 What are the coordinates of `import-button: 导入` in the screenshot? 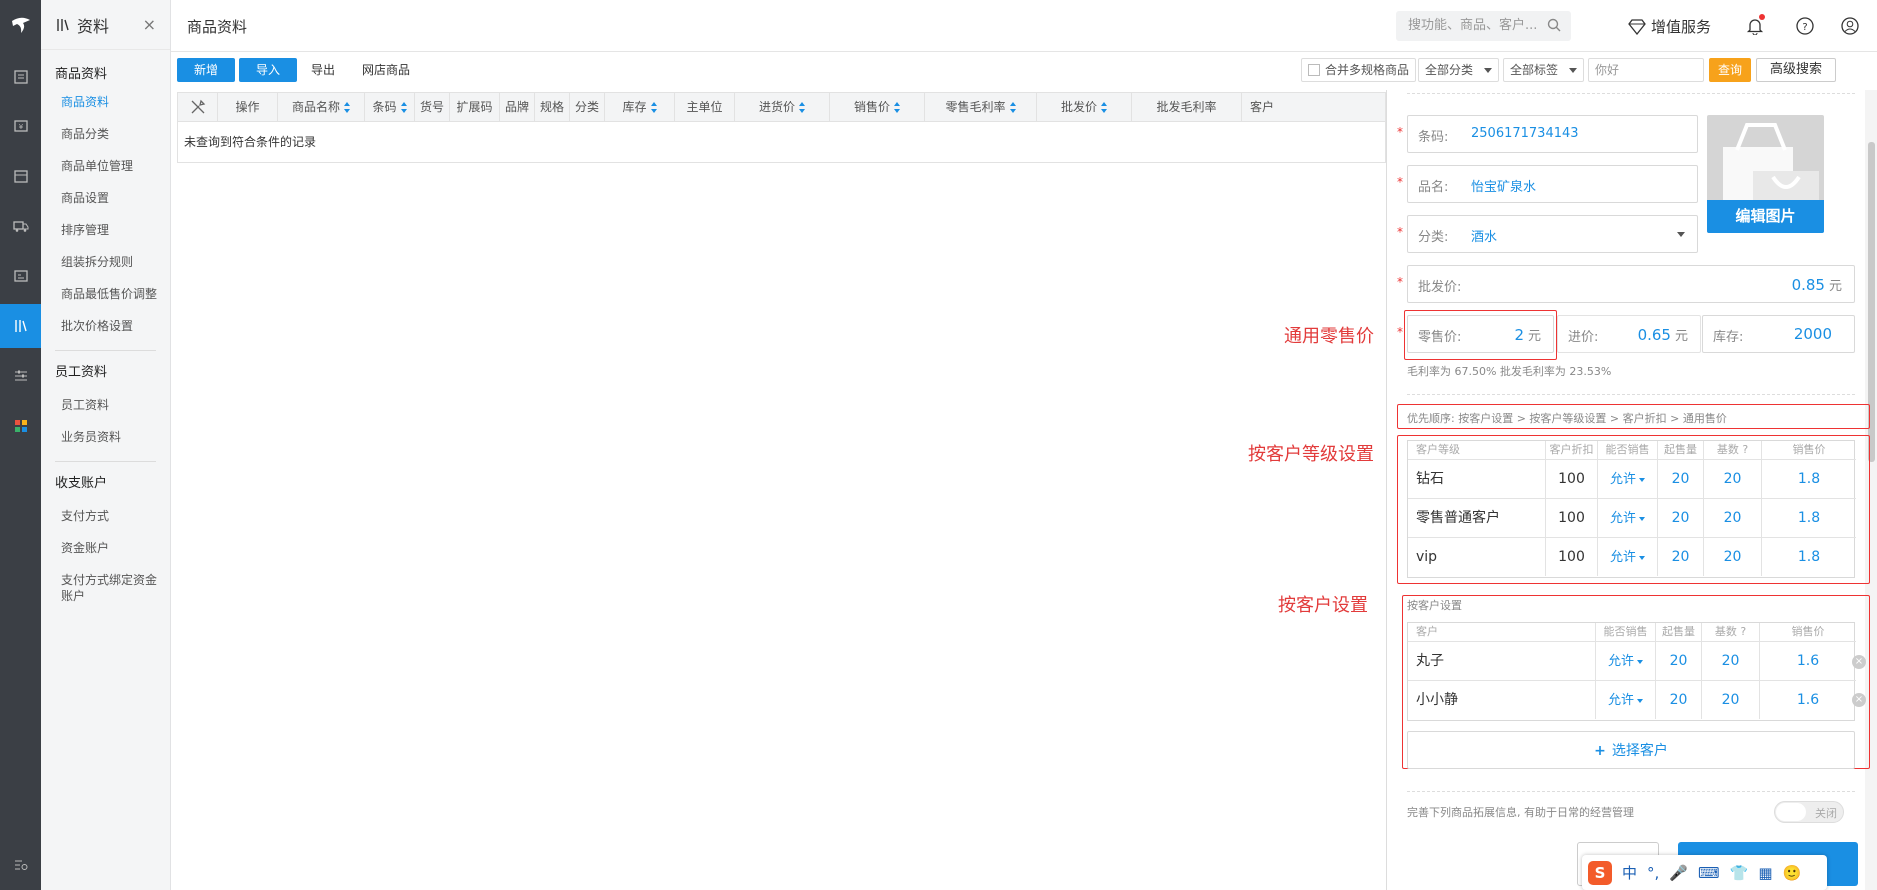 It's located at (268, 70).